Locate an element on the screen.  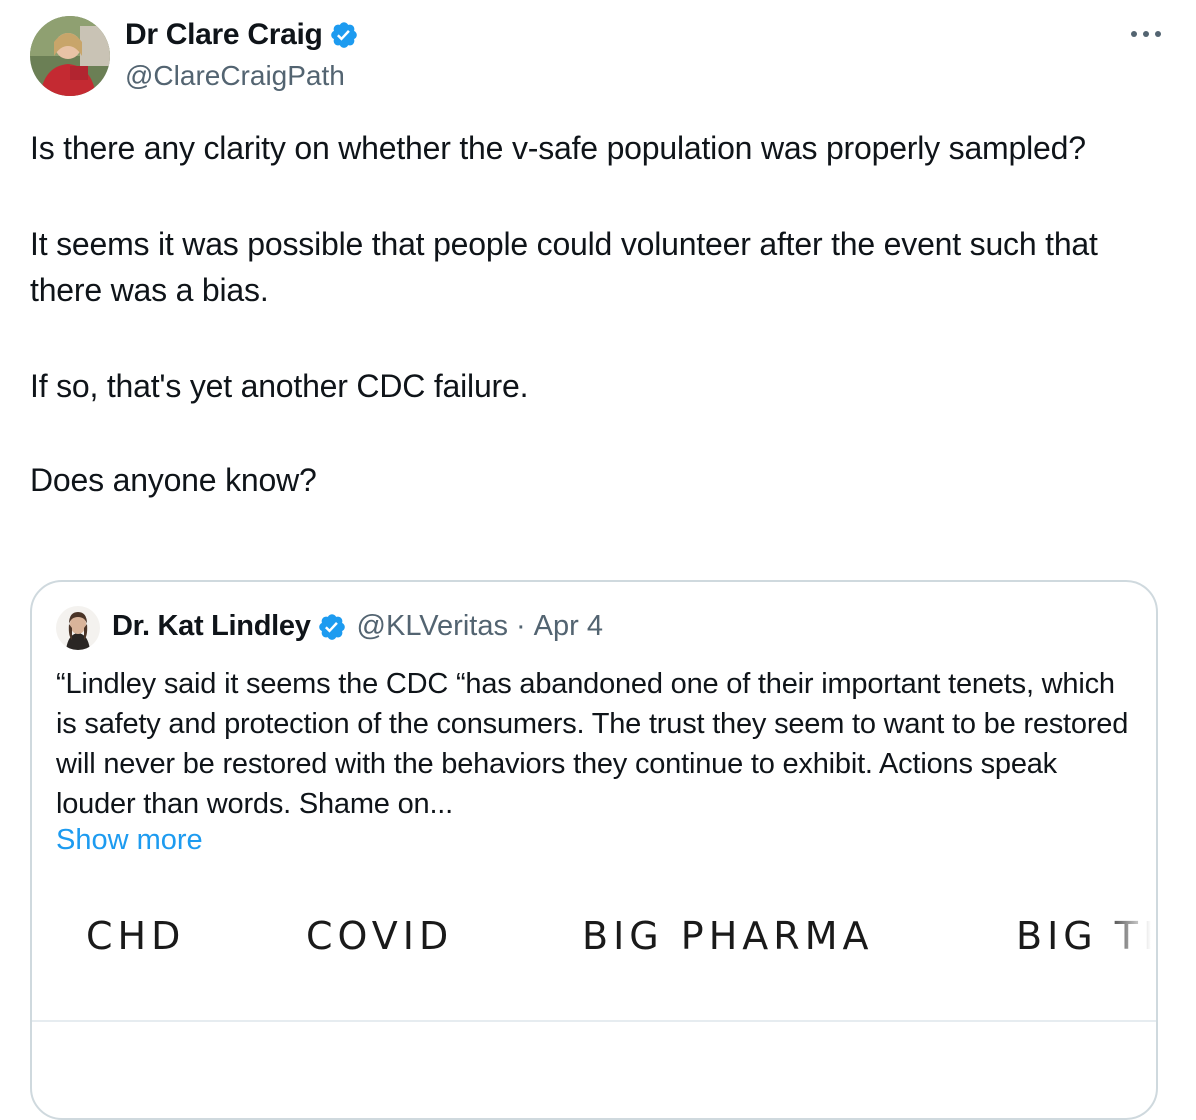
quoted-tweet-date: Apr 4 is located at coordinates (568, 626).